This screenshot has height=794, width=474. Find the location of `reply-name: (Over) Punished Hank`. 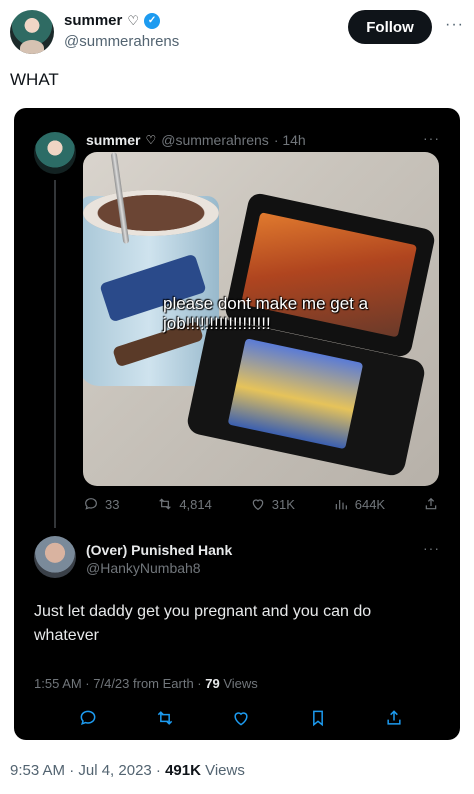

reply-name: (Over) Punished Hank is located at coordinates (159, 550).